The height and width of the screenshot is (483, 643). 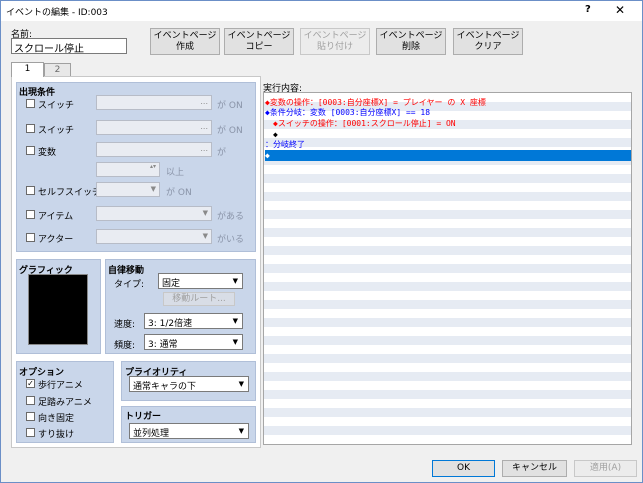 What do you see at coordinates (163, 345) in the screenshot?
I see `frequency-value: 3: 通常` at bounding box center [163, 345].